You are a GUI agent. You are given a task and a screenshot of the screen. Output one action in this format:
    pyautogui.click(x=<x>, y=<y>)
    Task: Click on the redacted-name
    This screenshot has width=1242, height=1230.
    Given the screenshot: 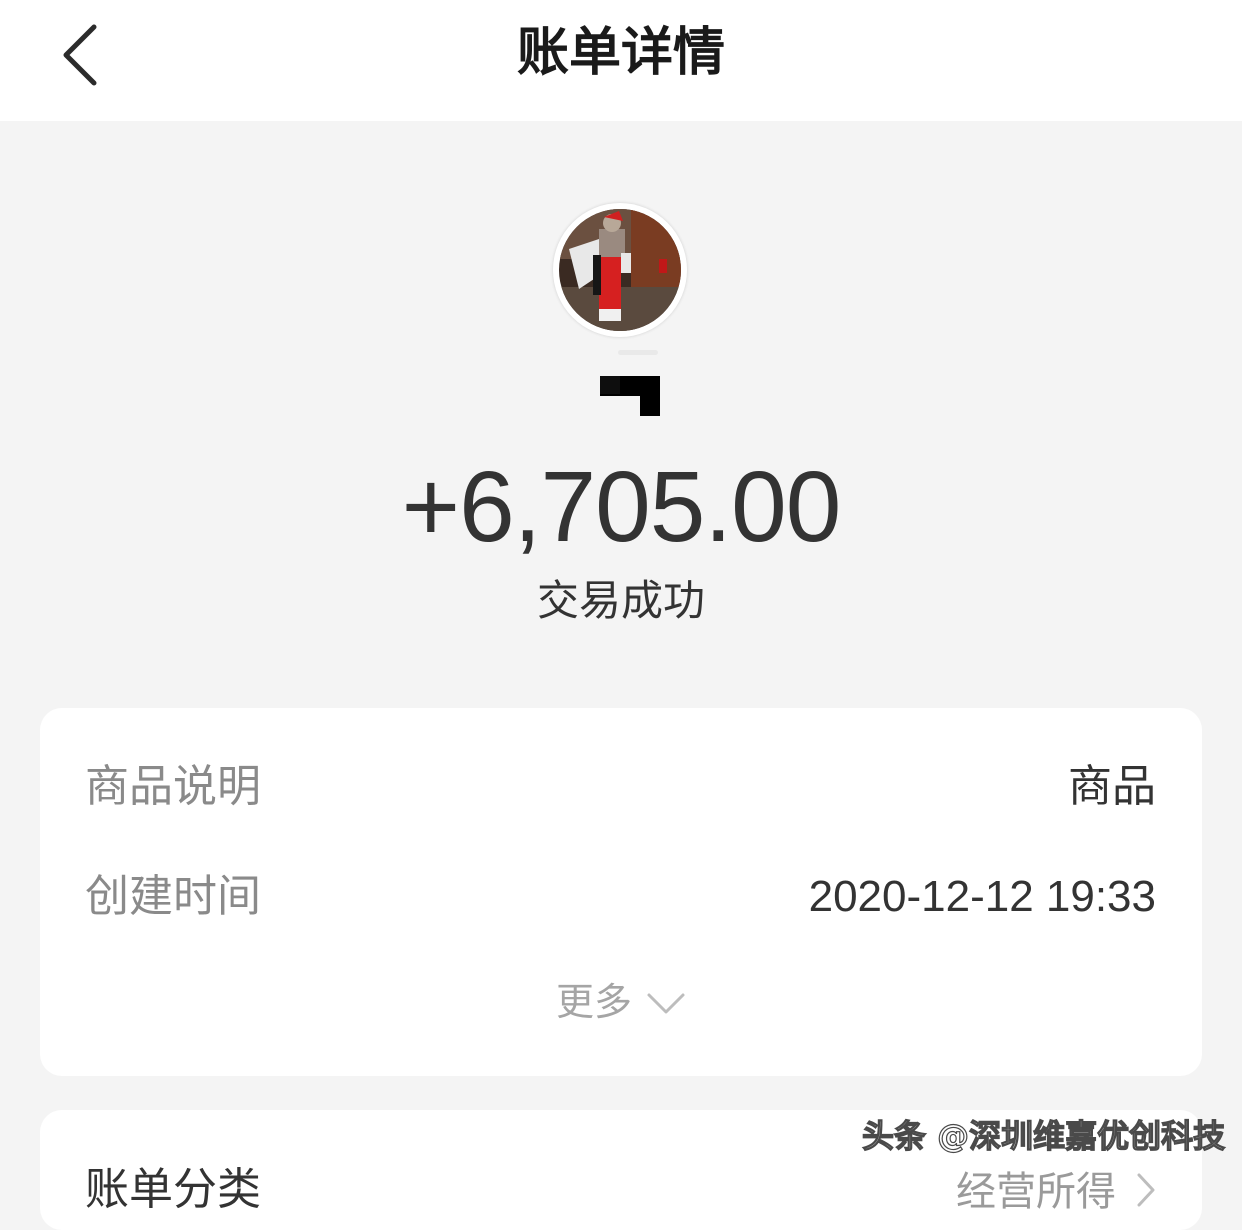 What is the action you would take?
    pyautogui.click(x=630, y=396)
    